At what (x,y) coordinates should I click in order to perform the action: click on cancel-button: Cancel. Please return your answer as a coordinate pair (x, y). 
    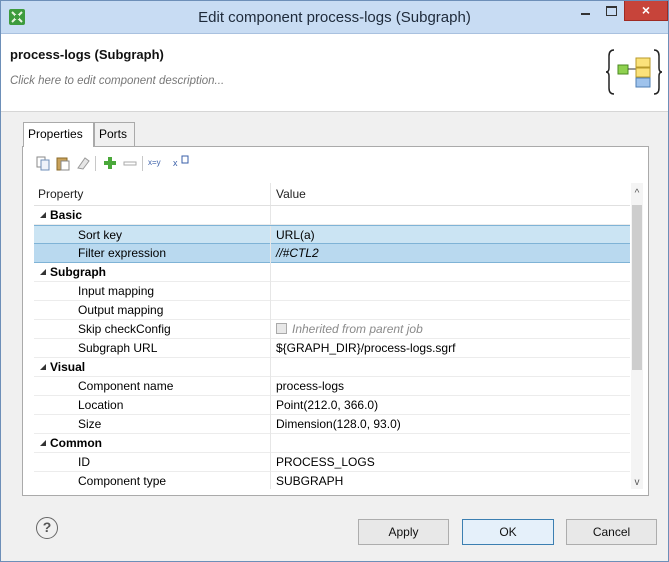
    Looking at the image, I should click on (611, 532).